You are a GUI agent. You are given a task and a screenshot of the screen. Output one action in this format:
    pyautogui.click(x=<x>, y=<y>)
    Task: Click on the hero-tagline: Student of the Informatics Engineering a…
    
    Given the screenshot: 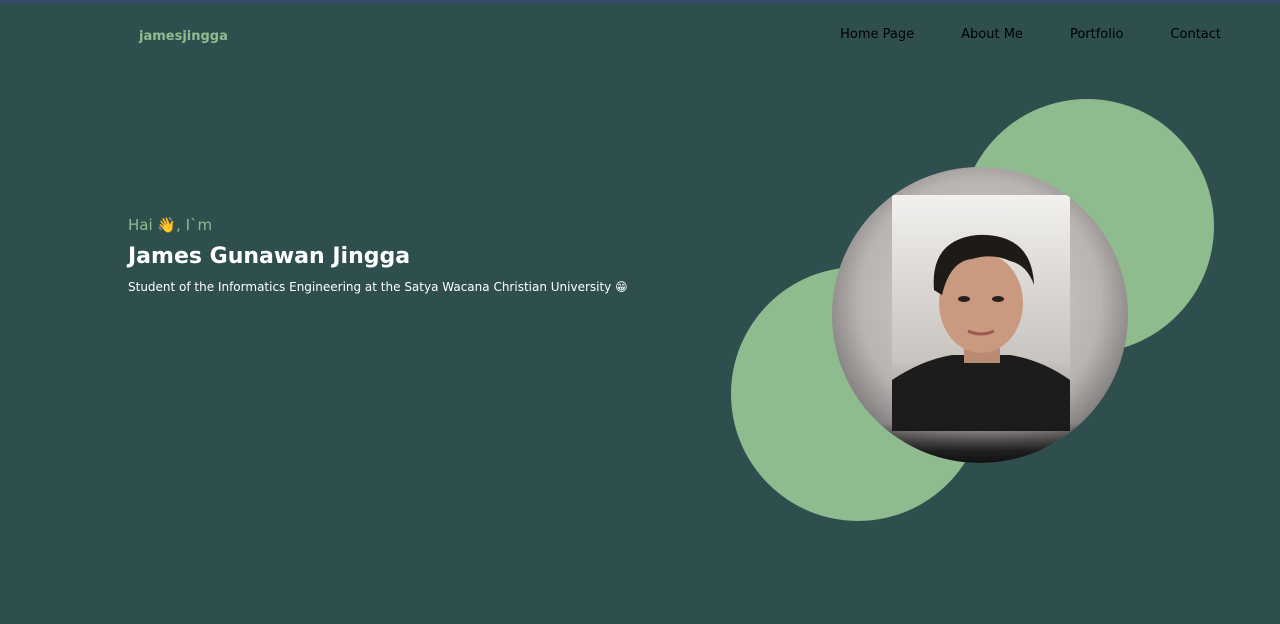 What is the action you would take?
    pyautogui.click(x=378, y=287)
    